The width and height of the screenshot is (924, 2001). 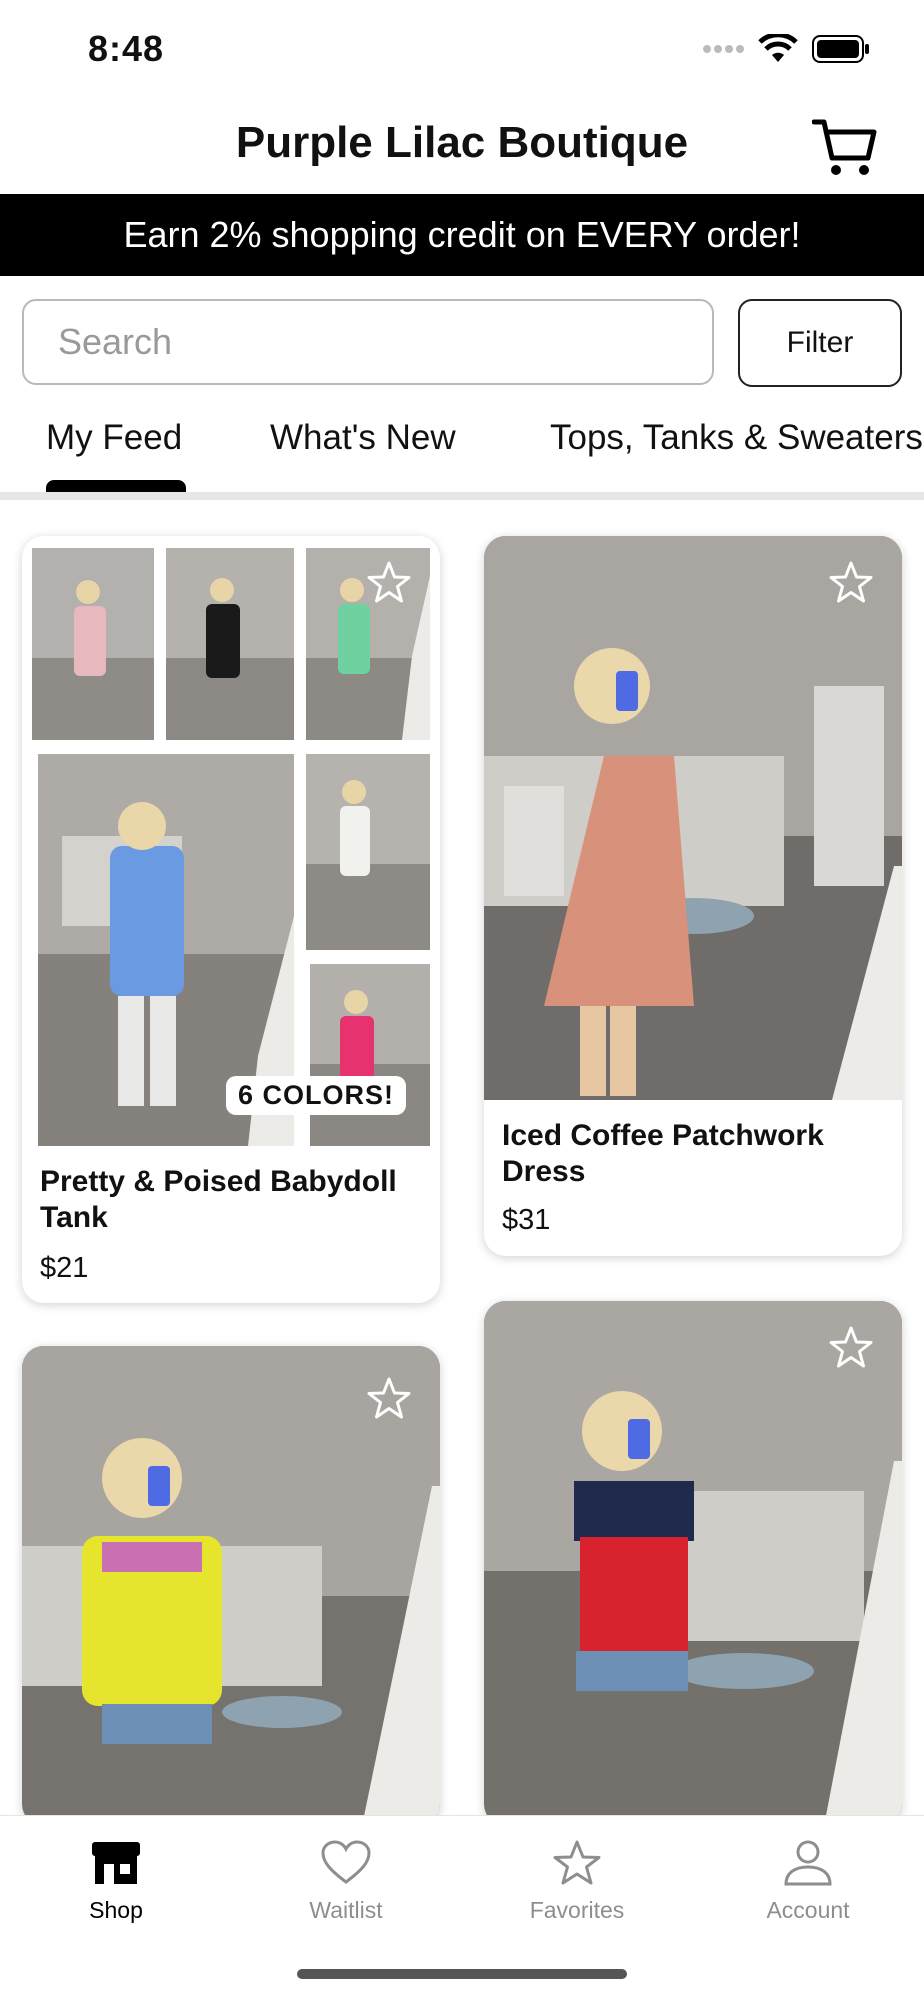 What do you see at coordinates (526, 1220) in the screenshot?
I see `product-price: $31` at bounding box center [526, 1220].